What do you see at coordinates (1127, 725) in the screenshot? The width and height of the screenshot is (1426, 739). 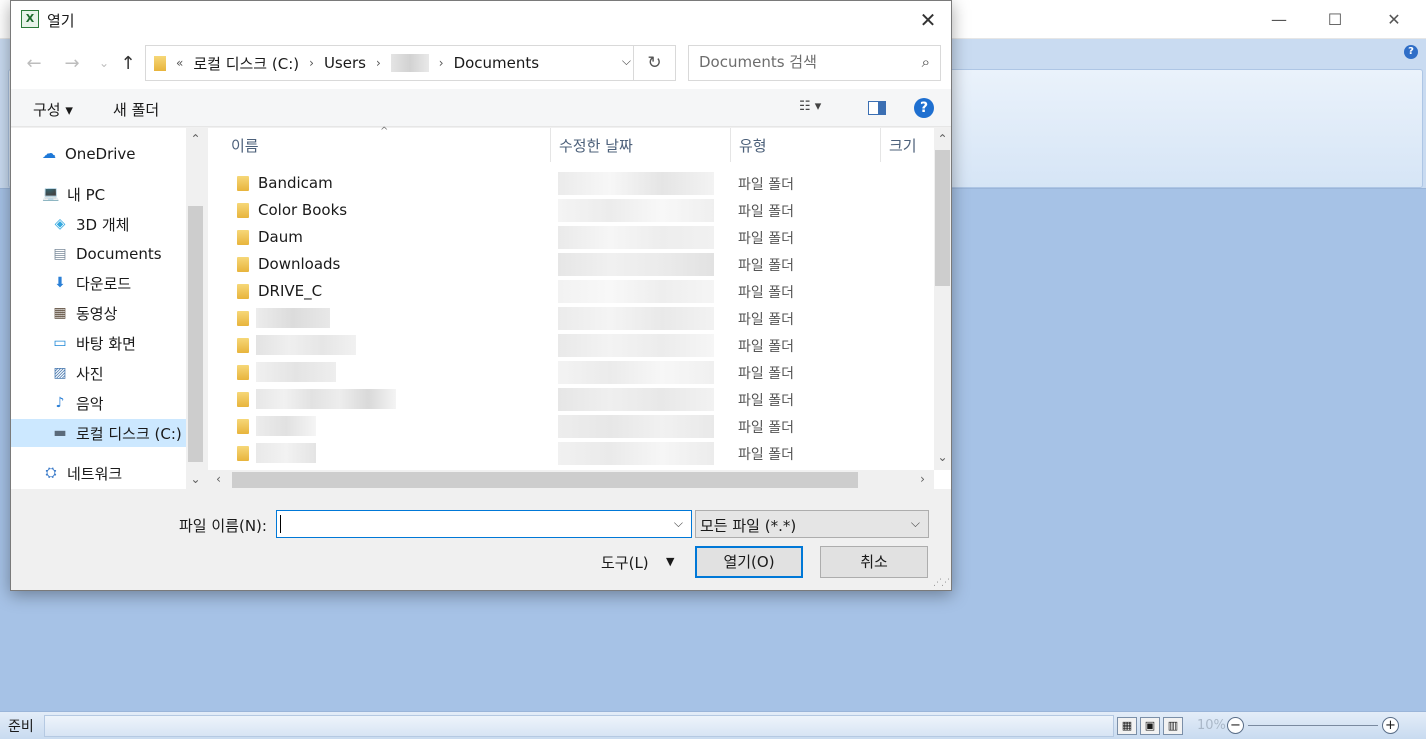 I see `normal-view-button: ▦` at bounding box center [1127, 725].